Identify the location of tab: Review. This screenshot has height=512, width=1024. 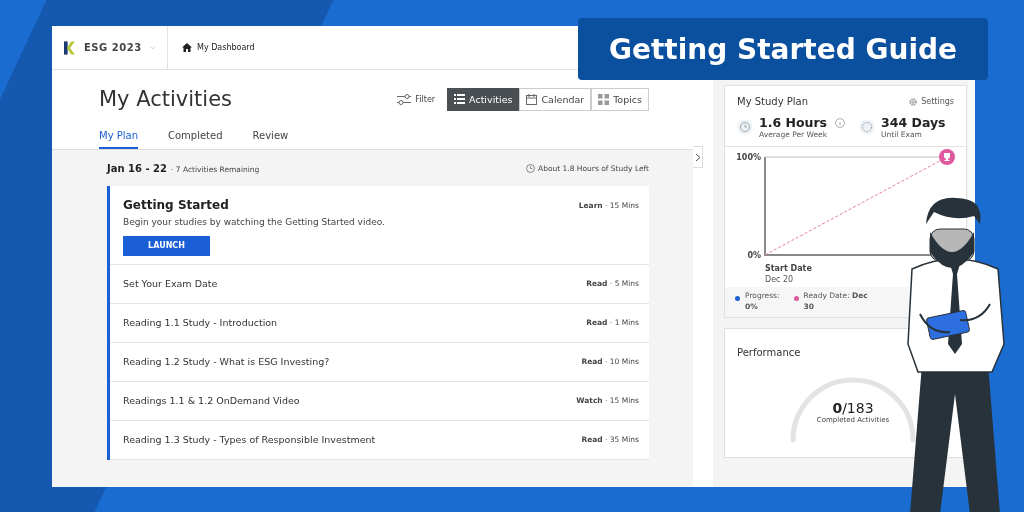
(270, 137).